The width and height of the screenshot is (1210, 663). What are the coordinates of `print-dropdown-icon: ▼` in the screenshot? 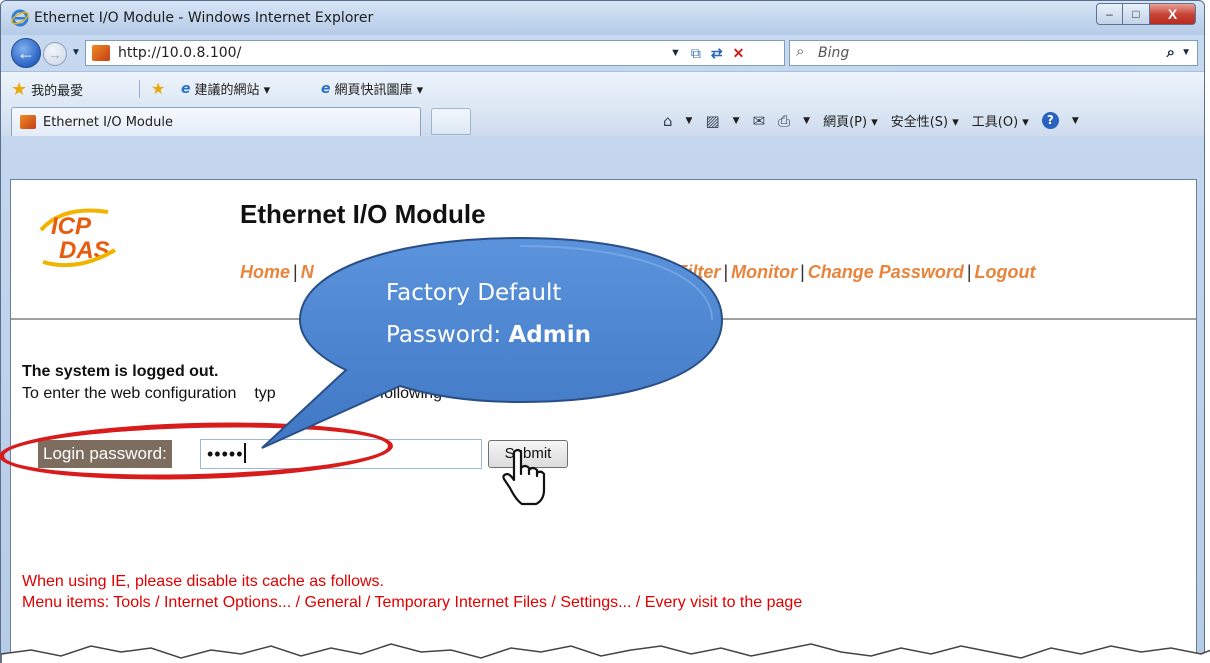 It's located at (806, 121).